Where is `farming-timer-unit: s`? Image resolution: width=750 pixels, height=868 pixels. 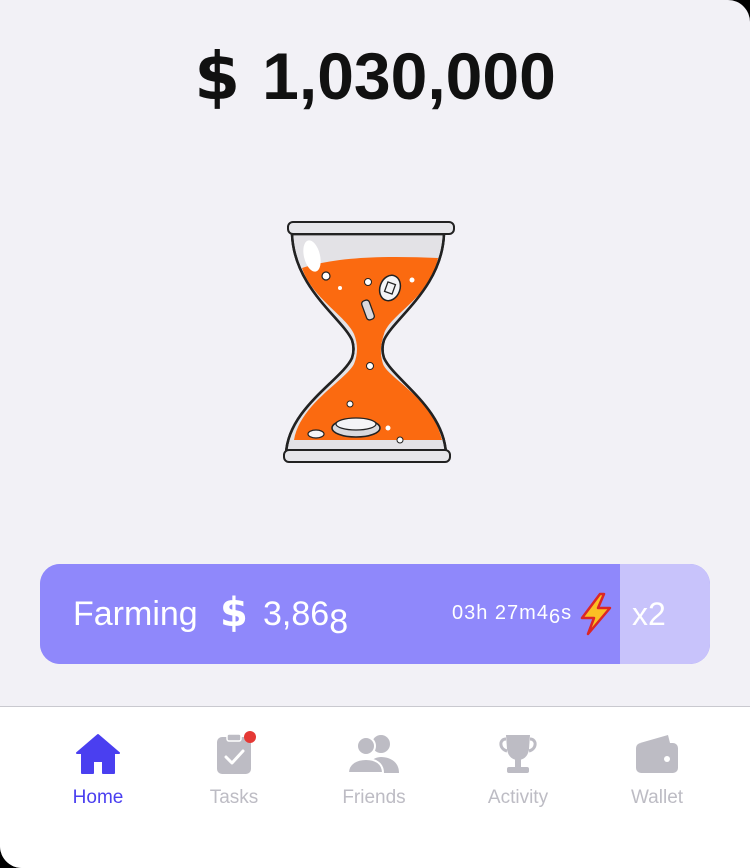 farming-timer-unit: s is located at coordinates (567, 613).